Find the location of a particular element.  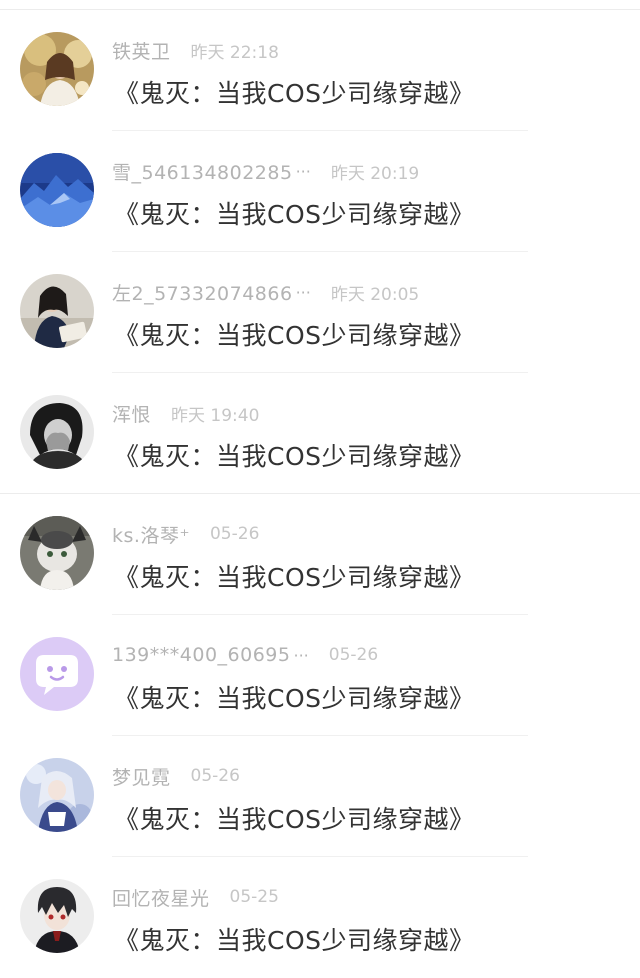

username: 雪_546134802285 is located at coordinates (202, 171).